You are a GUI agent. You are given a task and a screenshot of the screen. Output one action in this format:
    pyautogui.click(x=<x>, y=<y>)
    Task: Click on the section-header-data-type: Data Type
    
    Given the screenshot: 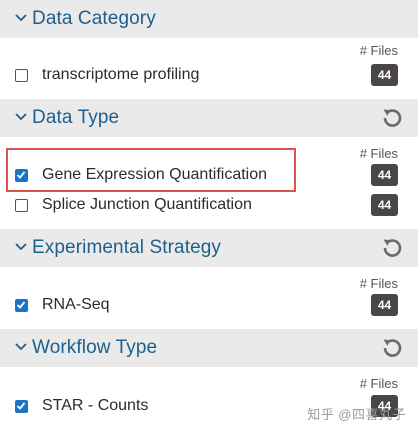 What is the action you would take?
    pyautogui.click(x=209, y=118)
    